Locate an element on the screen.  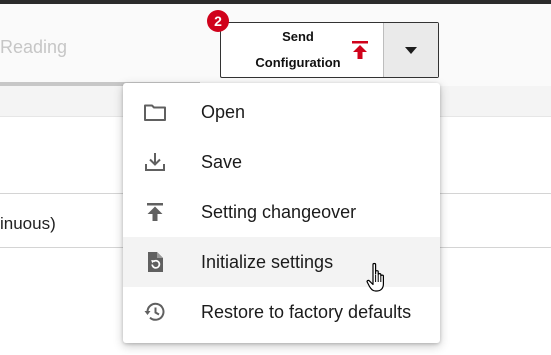
menu-item-label: Restore to factory defaults is located at coordinates (306, 311).